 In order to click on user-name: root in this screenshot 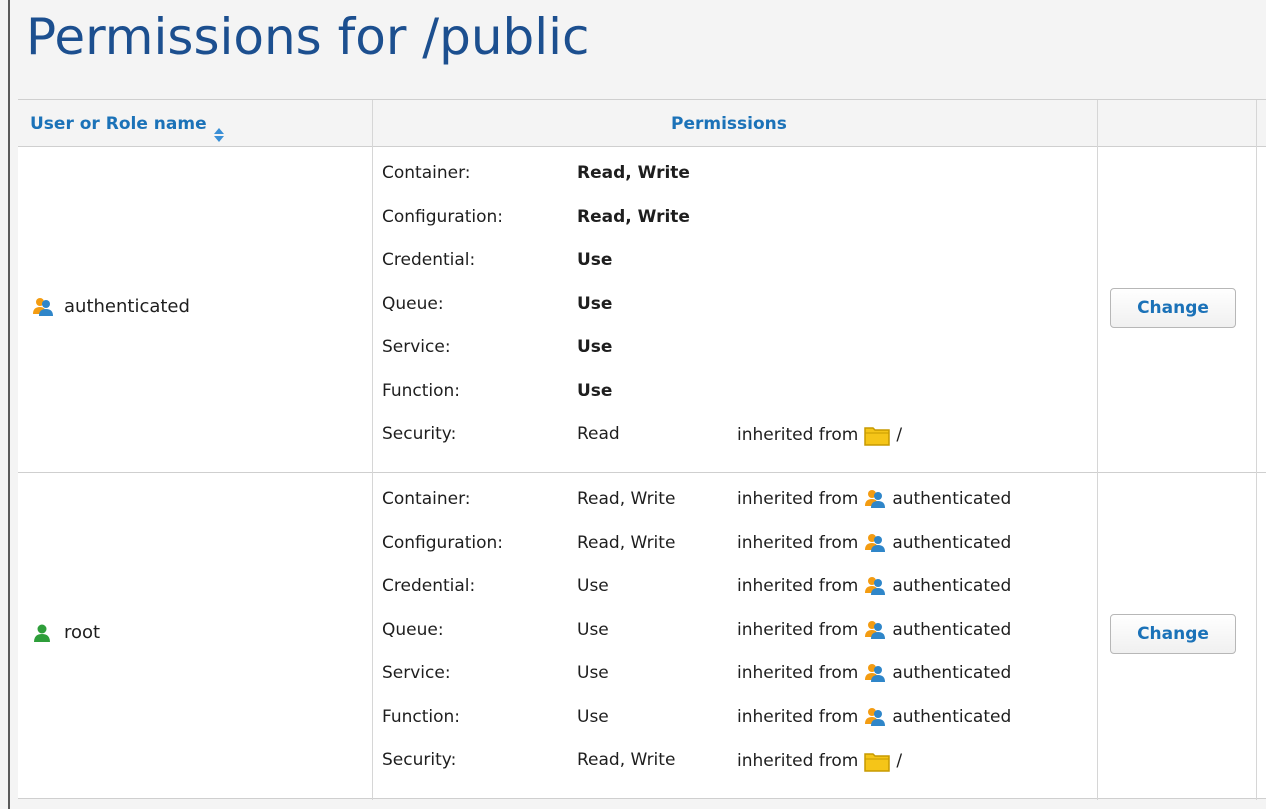, I will do `click(82, 632)`.